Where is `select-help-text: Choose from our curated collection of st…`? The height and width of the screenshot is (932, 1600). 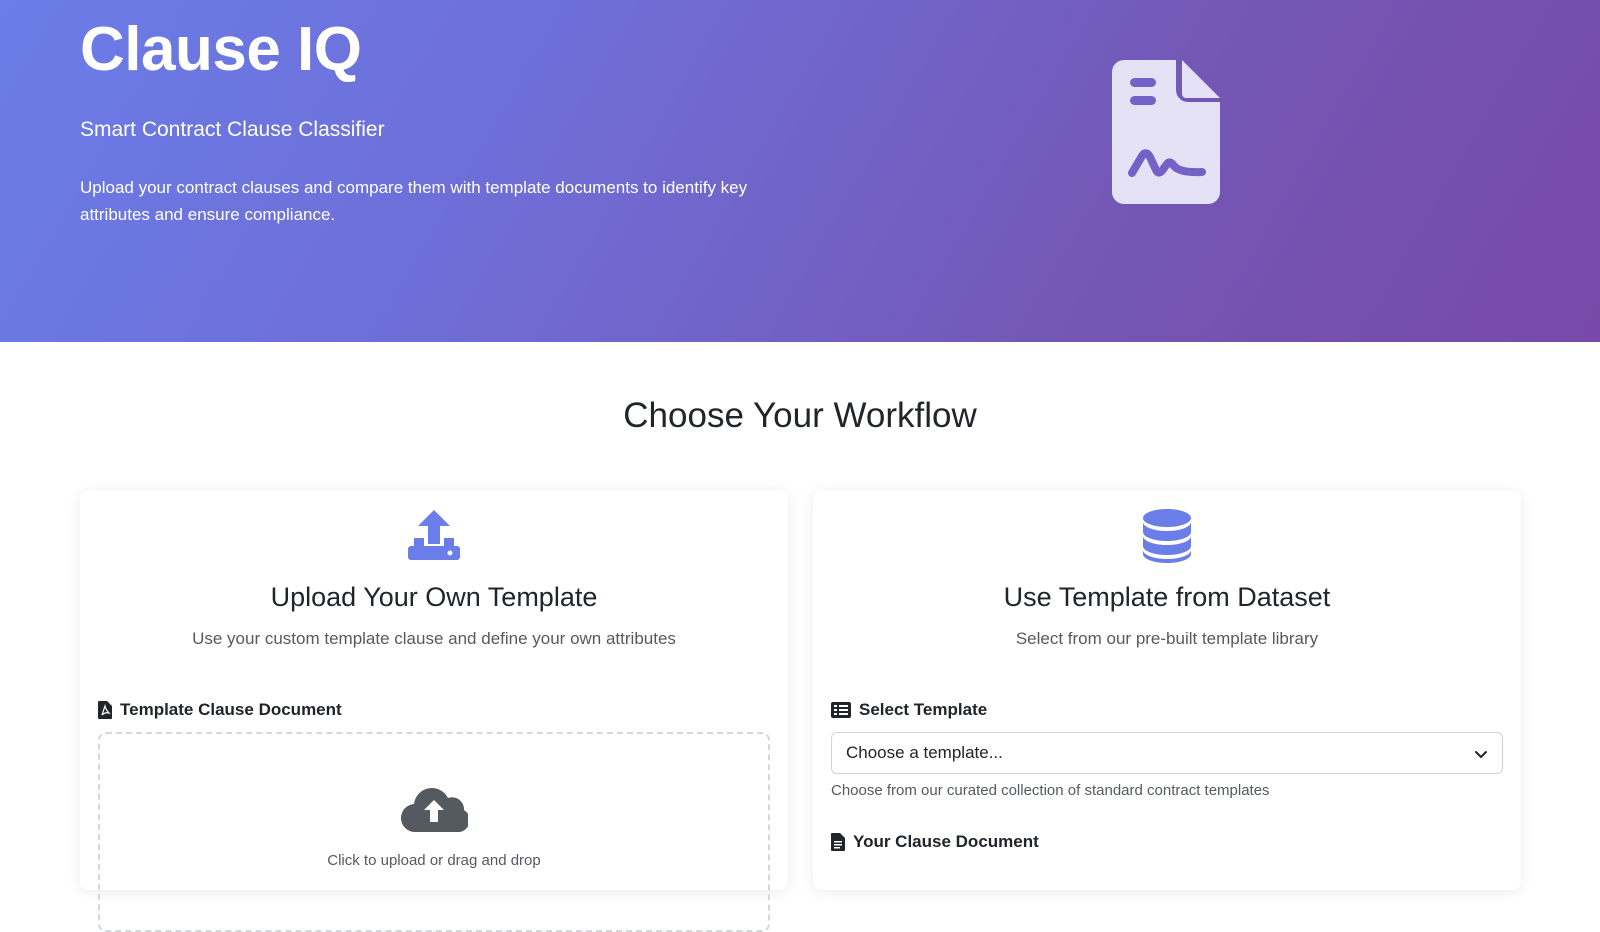 select-help-text: Choose from our curated collection of st… is located at coordinates (1050, 790).